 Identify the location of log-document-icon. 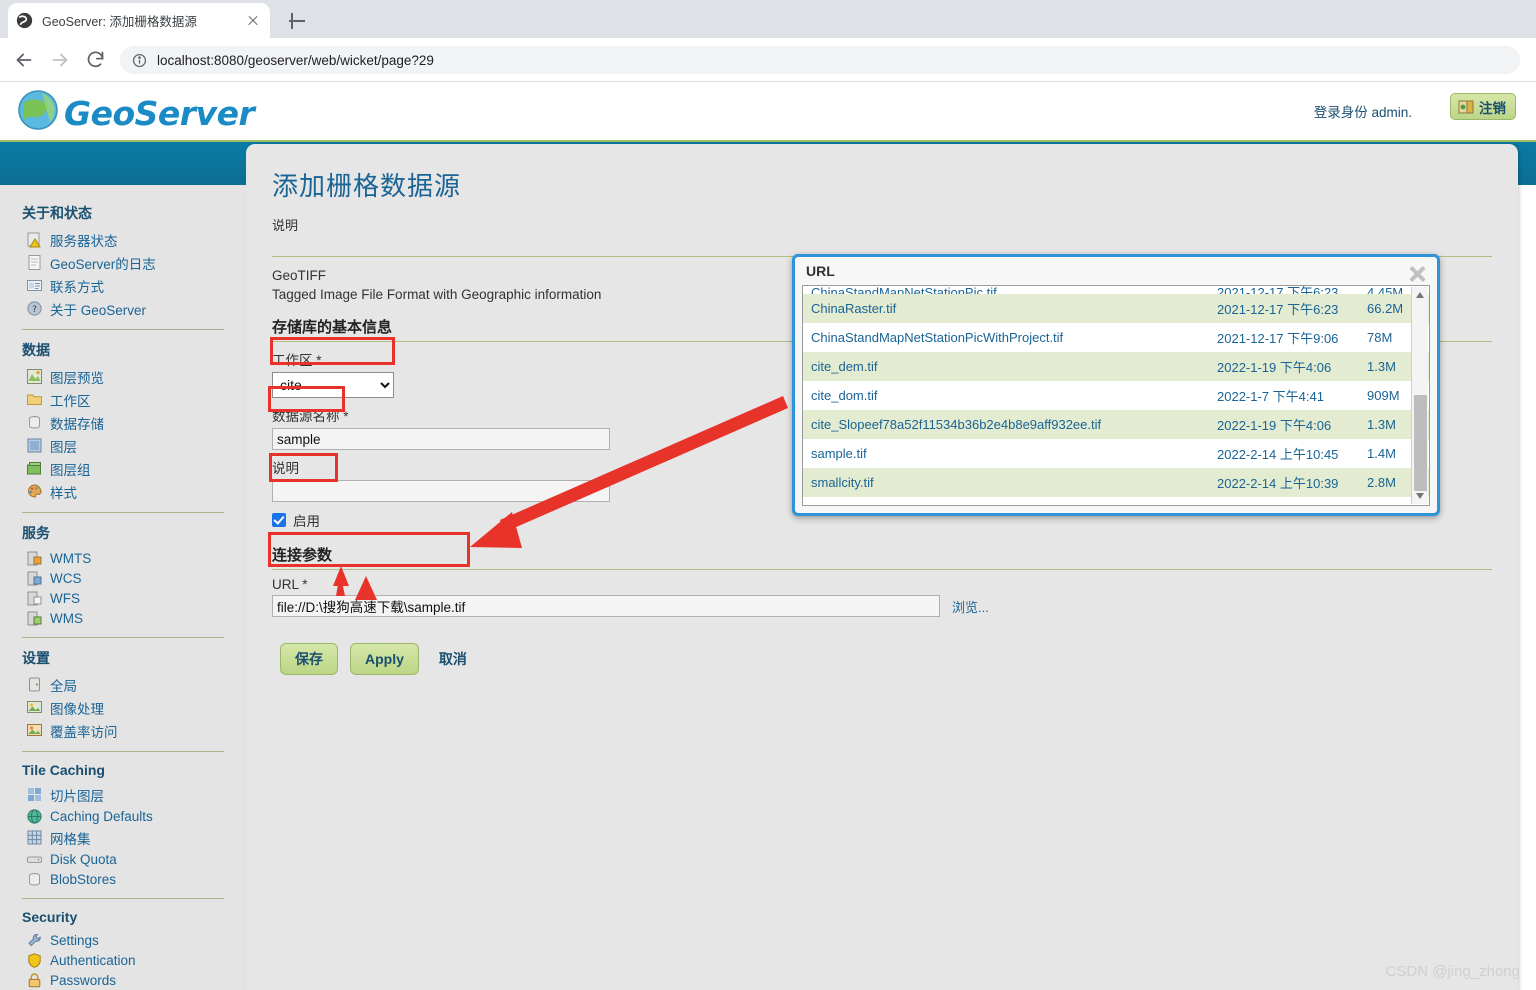
(34, 262).